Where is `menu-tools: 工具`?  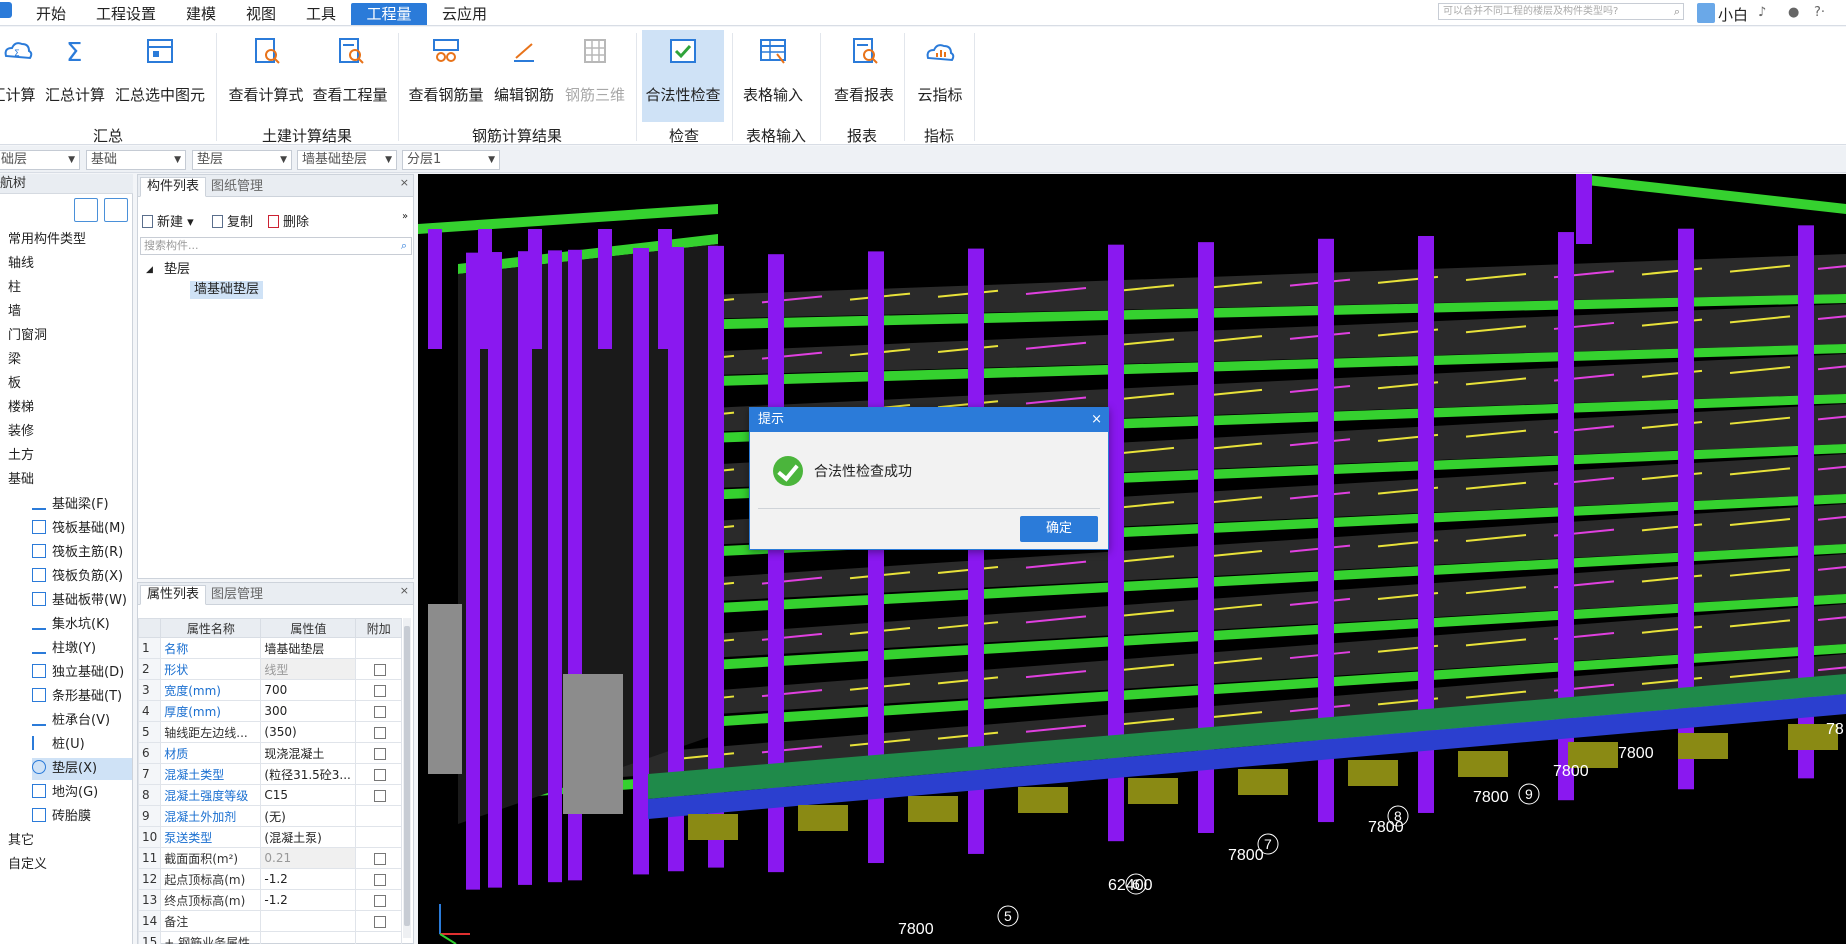
menu-tools: 工具 is located at coordinates (321, 14).